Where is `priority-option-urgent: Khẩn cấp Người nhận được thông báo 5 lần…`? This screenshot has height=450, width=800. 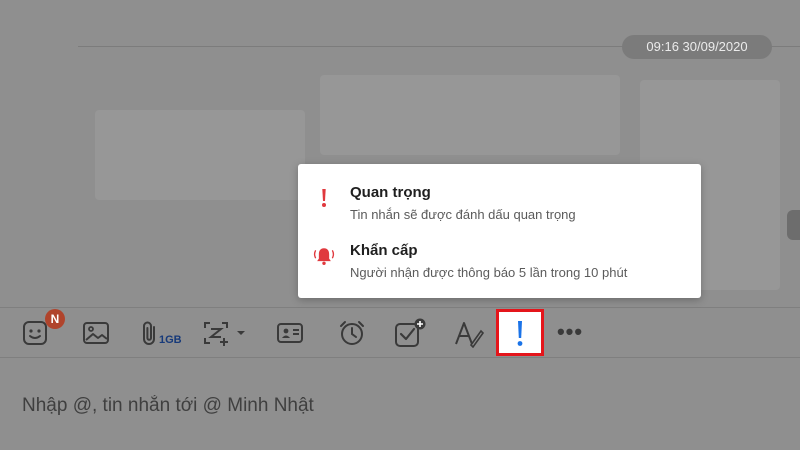
priority-option-urgent: Khẩn cấp Người nhận được thông báo 5 lần… is located at coordinates (499, 251).